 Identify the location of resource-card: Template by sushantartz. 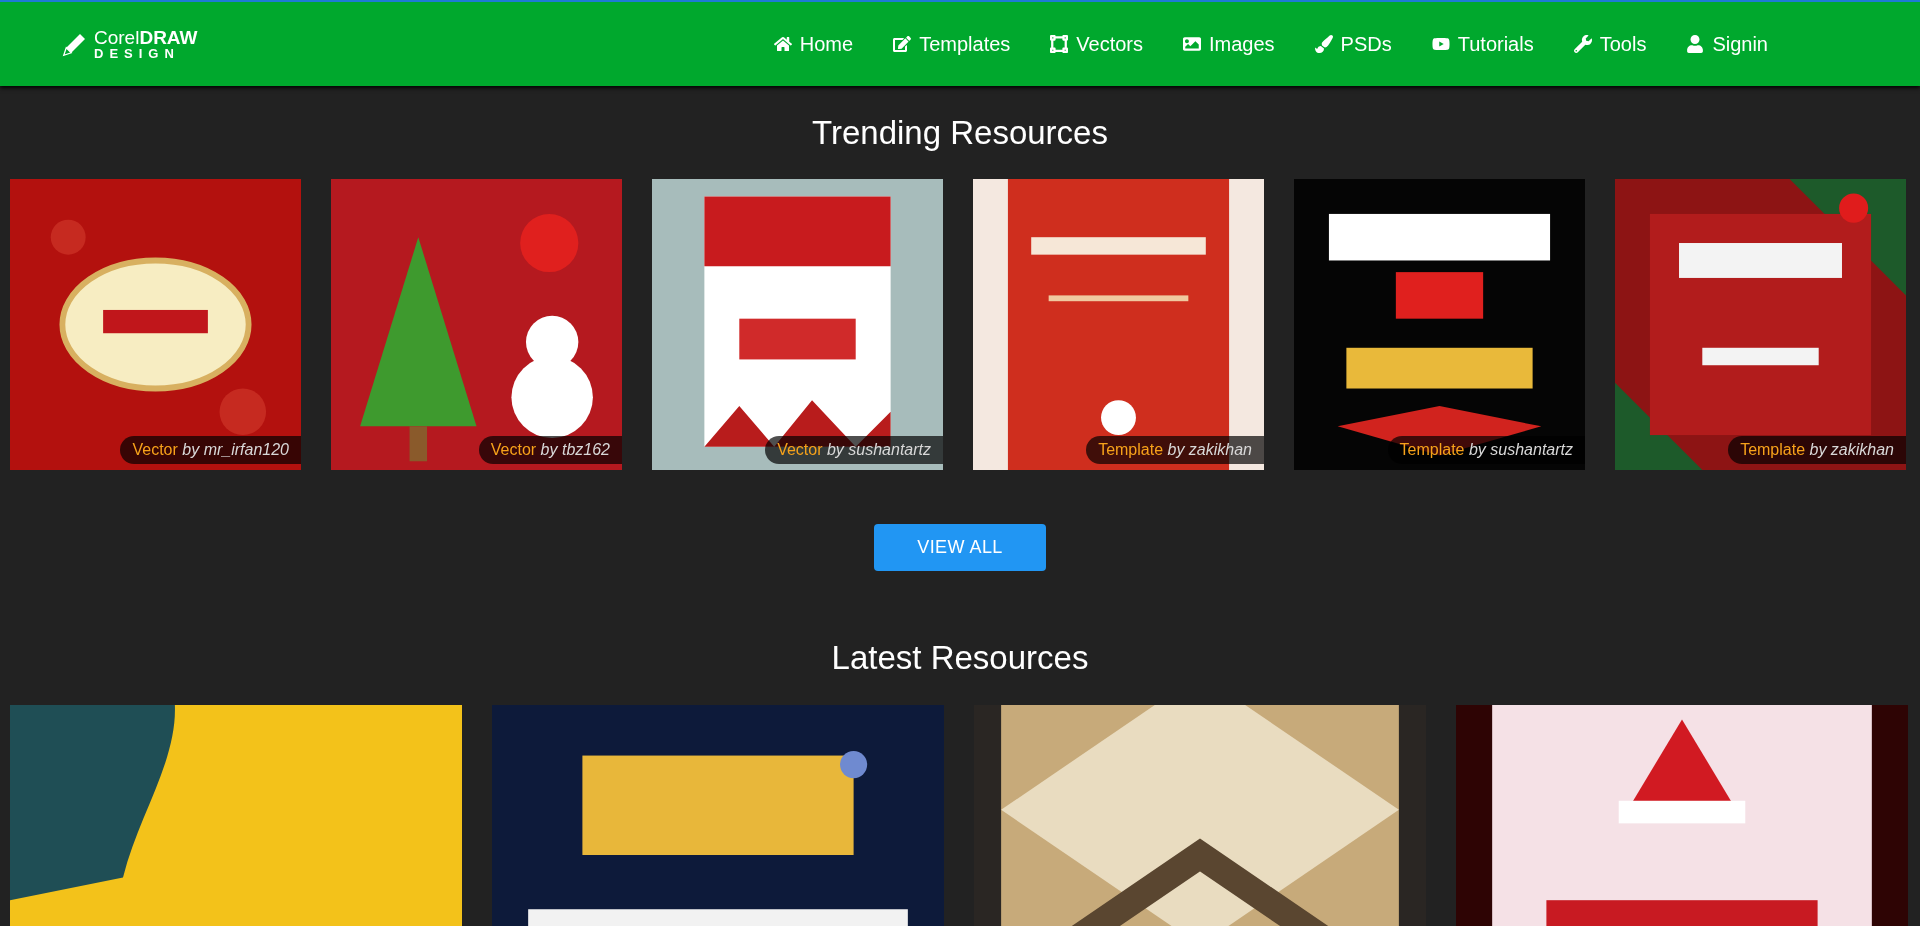
(1439, 325).